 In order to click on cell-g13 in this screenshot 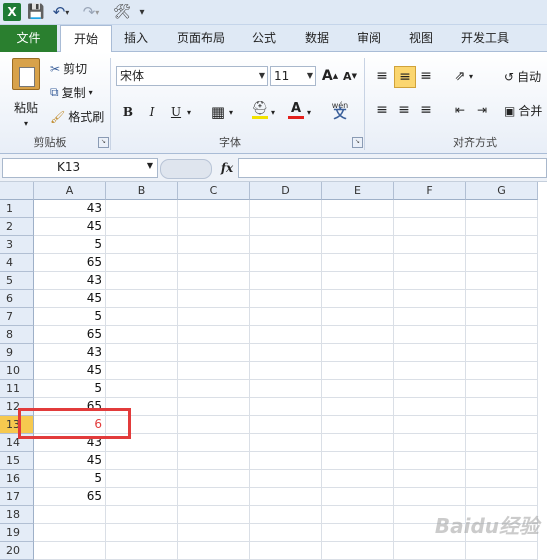, I will do `click(502, 425)`.